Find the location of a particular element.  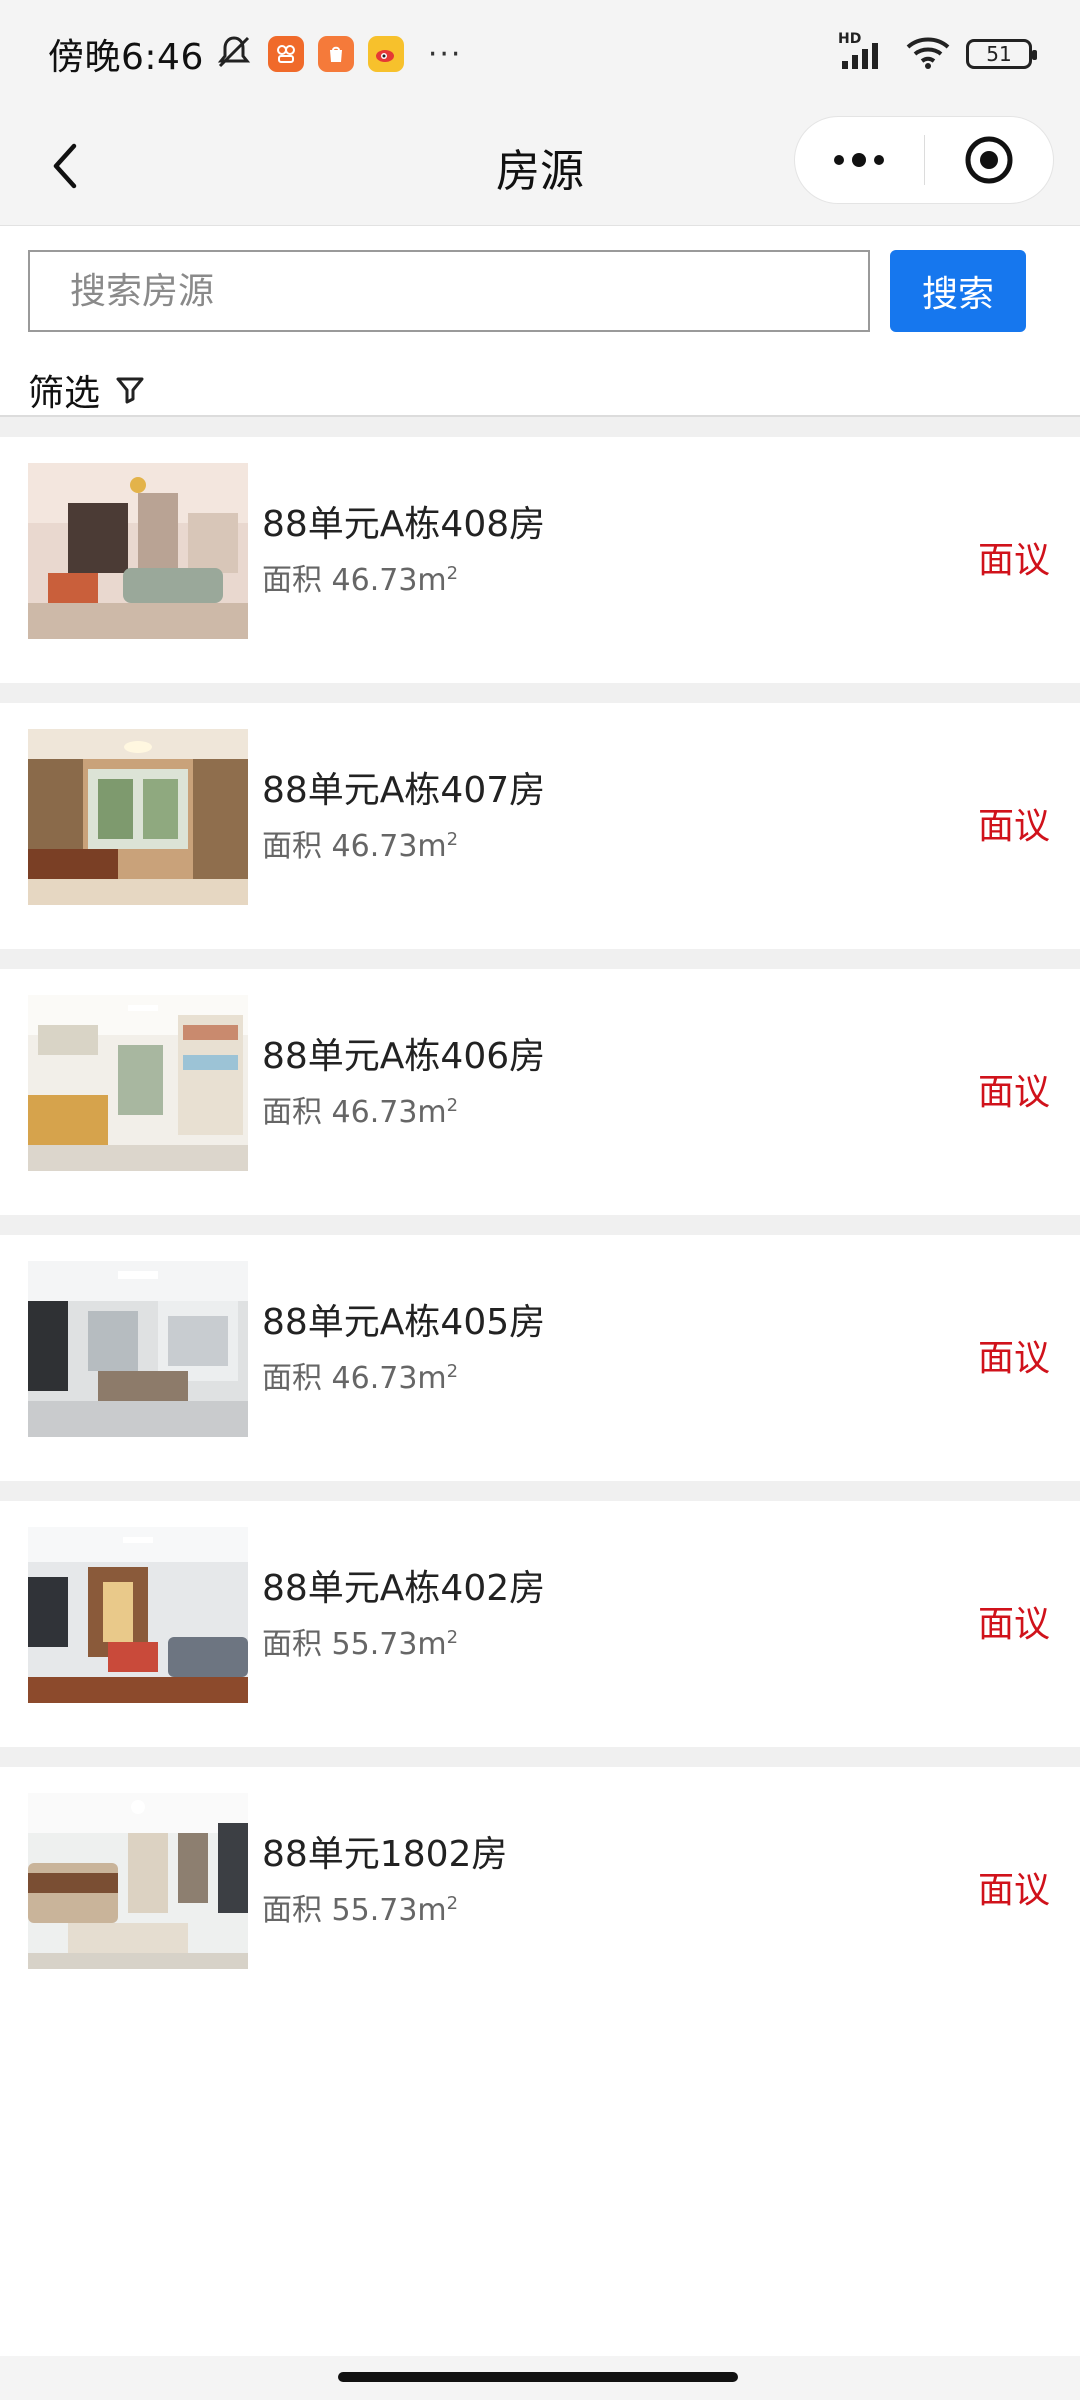

listing-title: 88单元A栋406房 is located at coordinates (404, 1056).